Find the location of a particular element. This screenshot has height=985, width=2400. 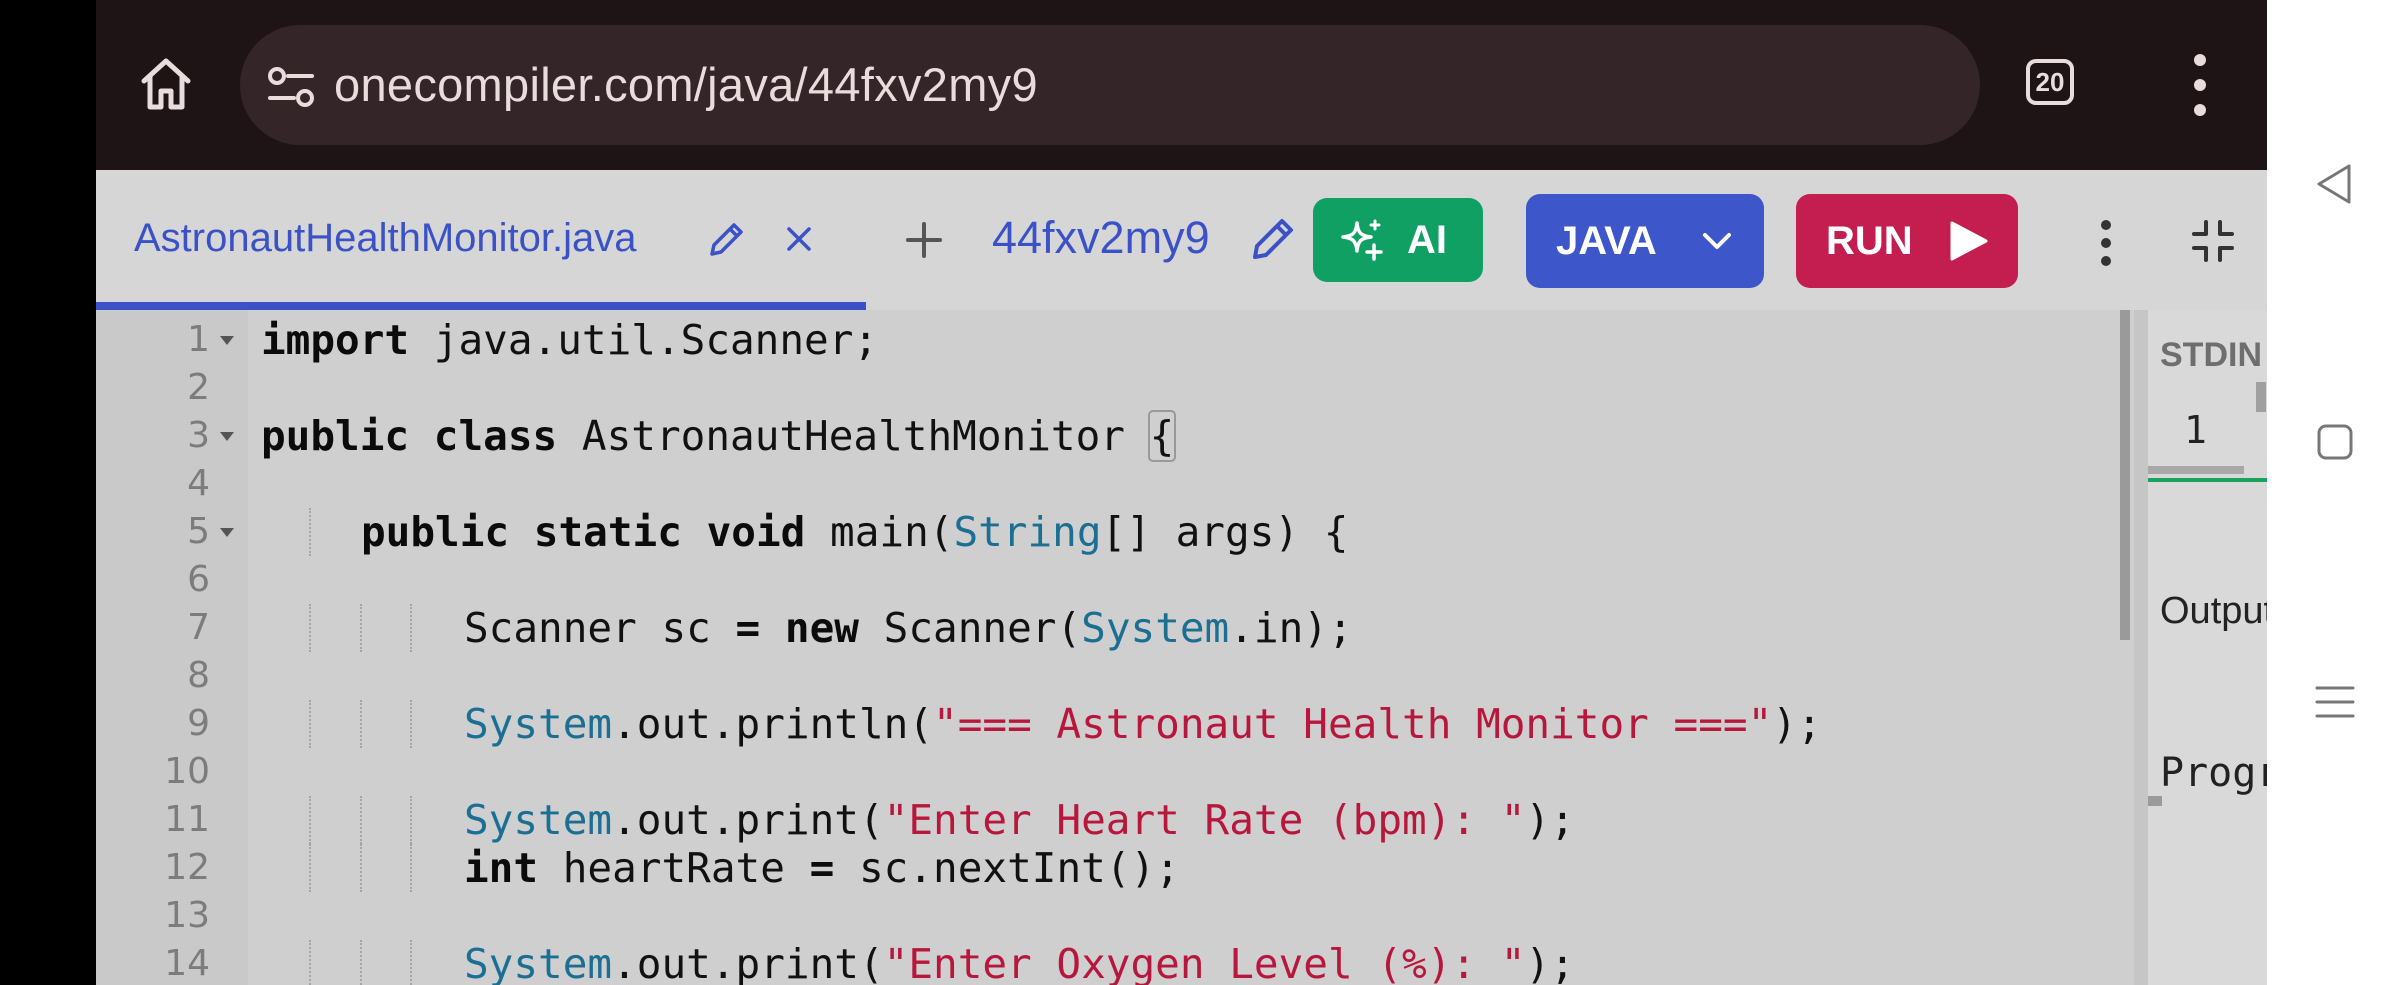

code-line: 7 Scanner sc = new Scanner(System.in); is located at coordinates (1115, 628).